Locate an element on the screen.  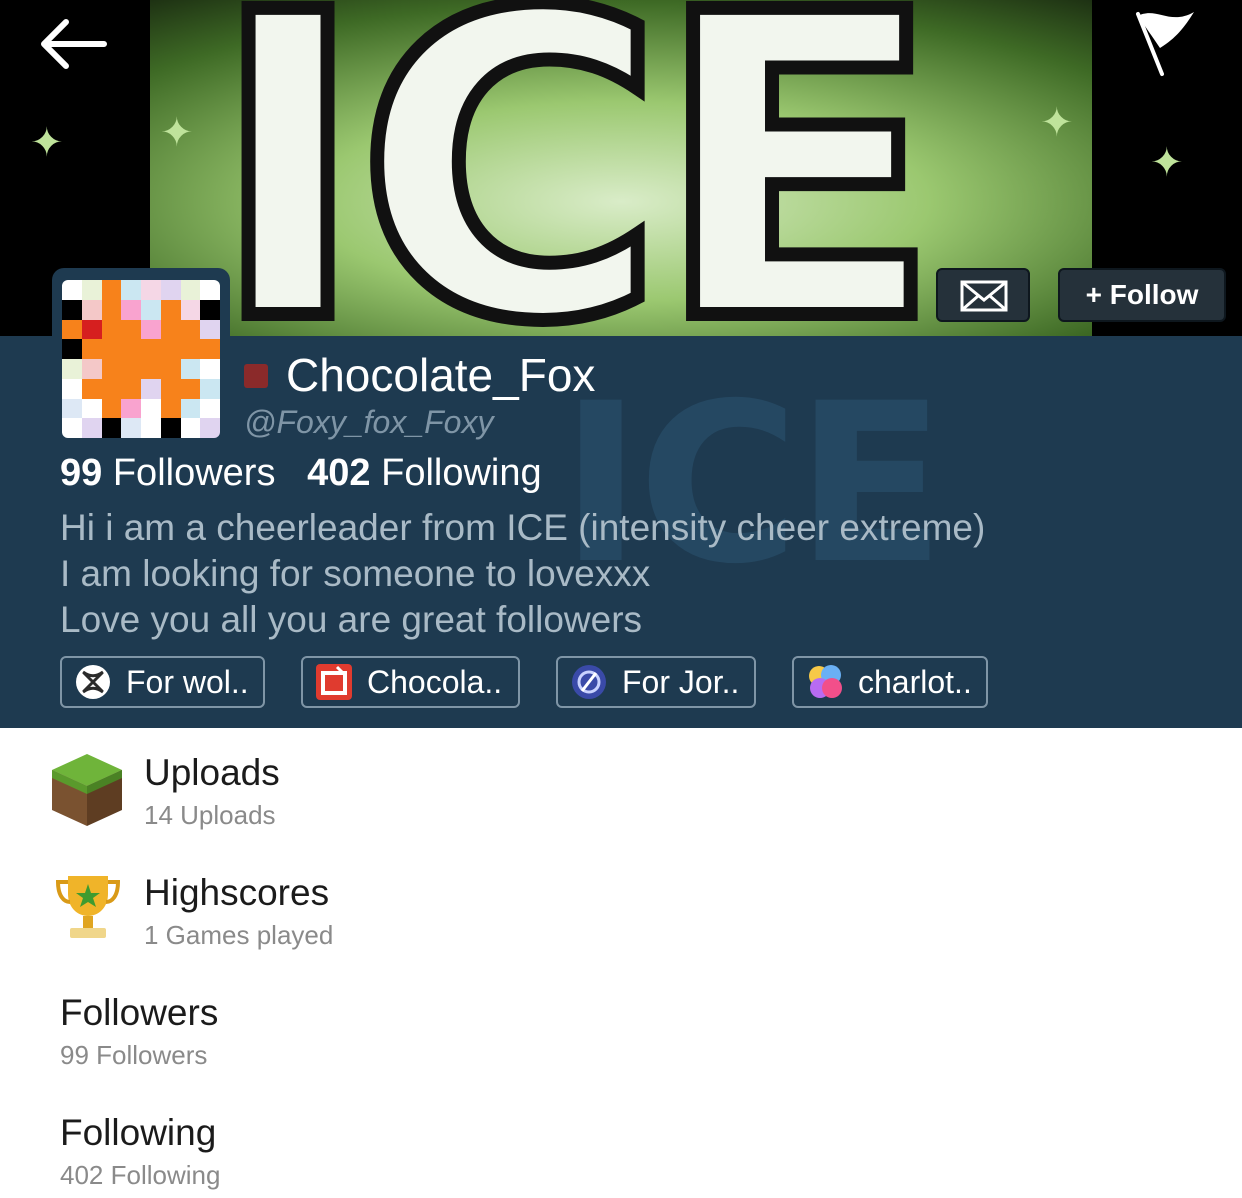
back-button is located at coordinates (72, 44).